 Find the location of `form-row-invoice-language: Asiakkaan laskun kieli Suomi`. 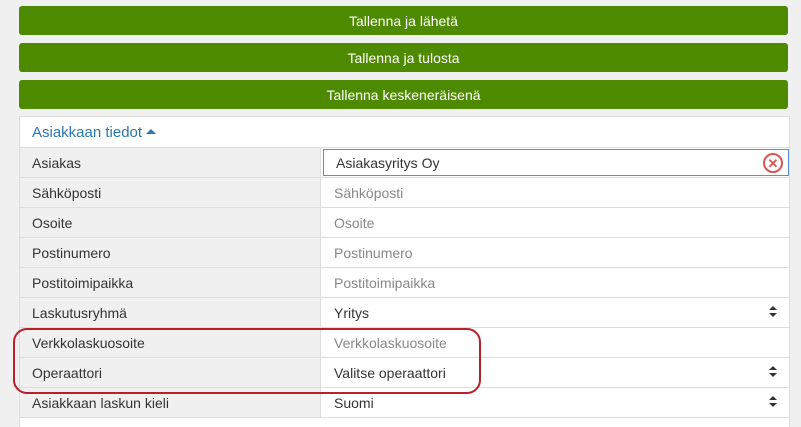

form-row-invoice-language: Asiakkaan laskun kieli Suomi is located at coordinates (404, 403).